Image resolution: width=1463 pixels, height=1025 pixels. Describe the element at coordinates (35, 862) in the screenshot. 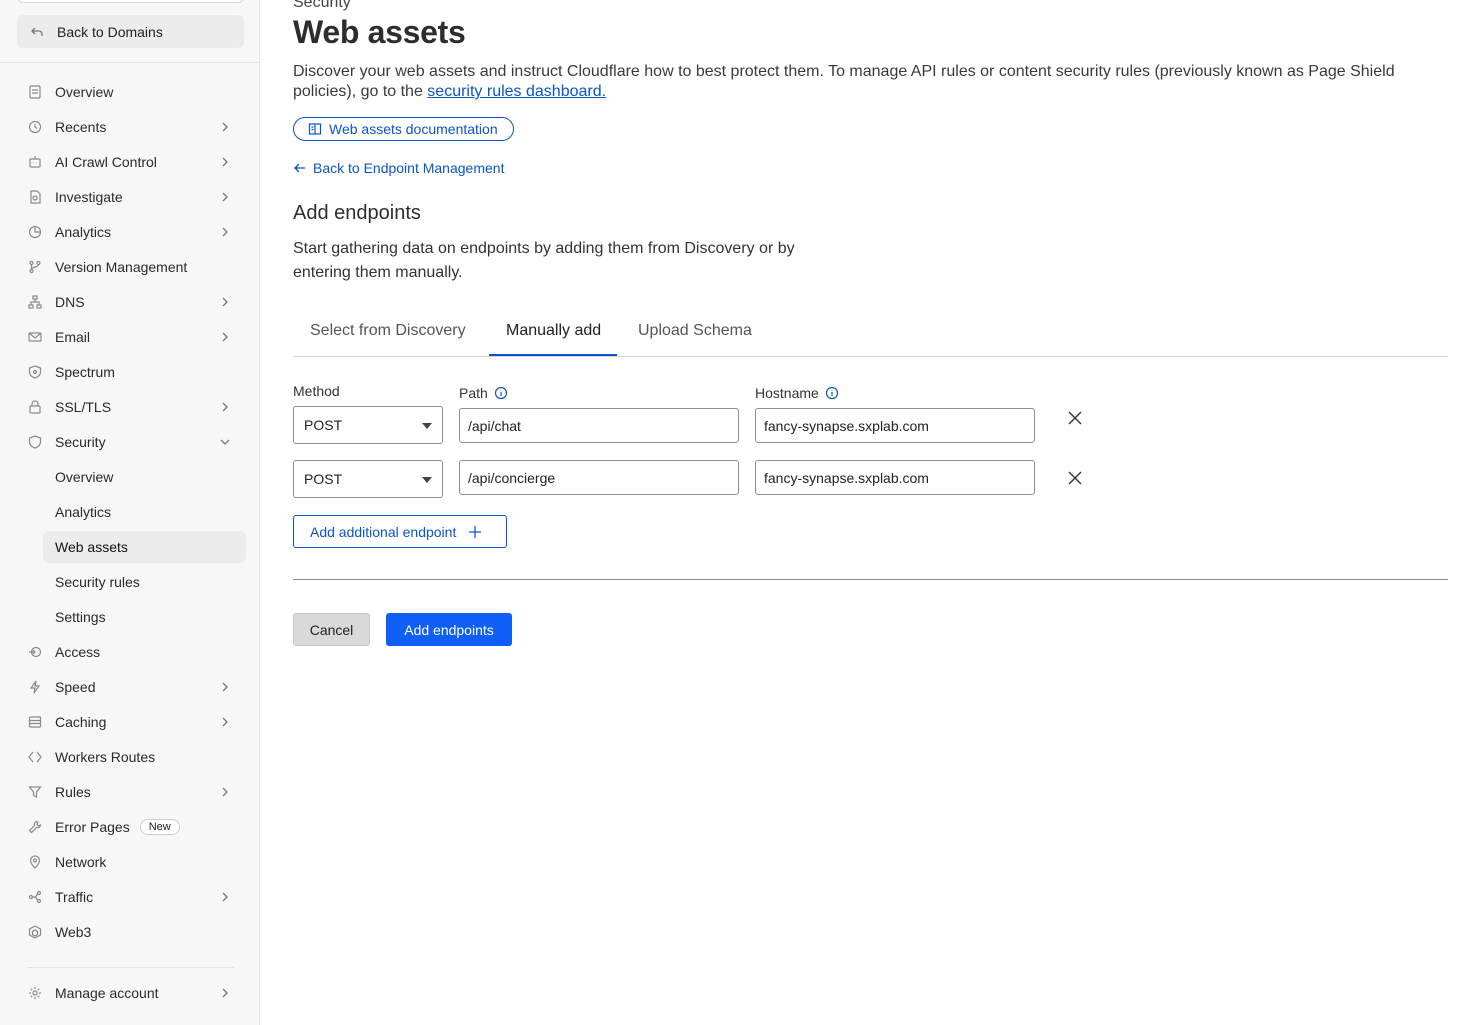

I see `location-pin-icon` at that location.